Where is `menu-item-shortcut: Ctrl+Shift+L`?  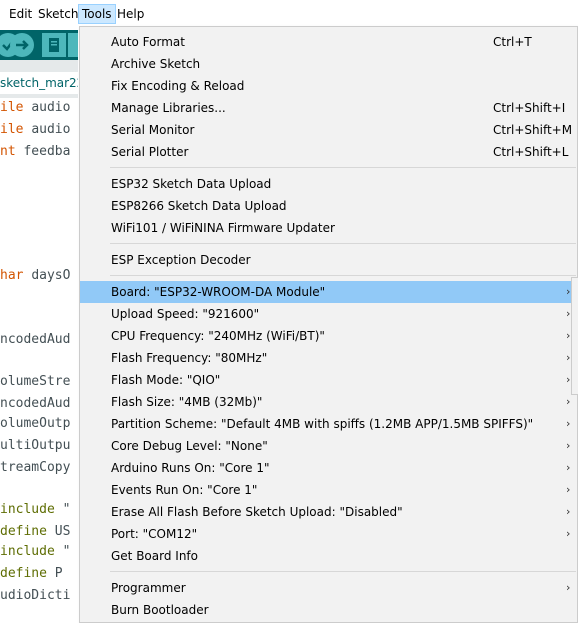
menu-item-shortcut: Ctrl+Shift+L is located at coordinates (531, 152).